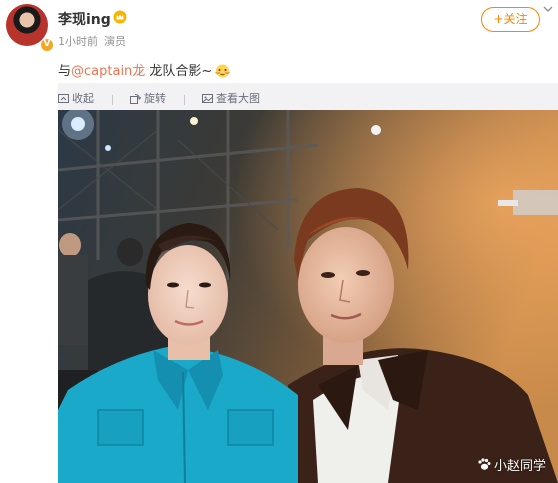  What do you see at coordinates (84, 19) in the screenshot?
I see `username: 李现ing` at bounding box center [84, 19].